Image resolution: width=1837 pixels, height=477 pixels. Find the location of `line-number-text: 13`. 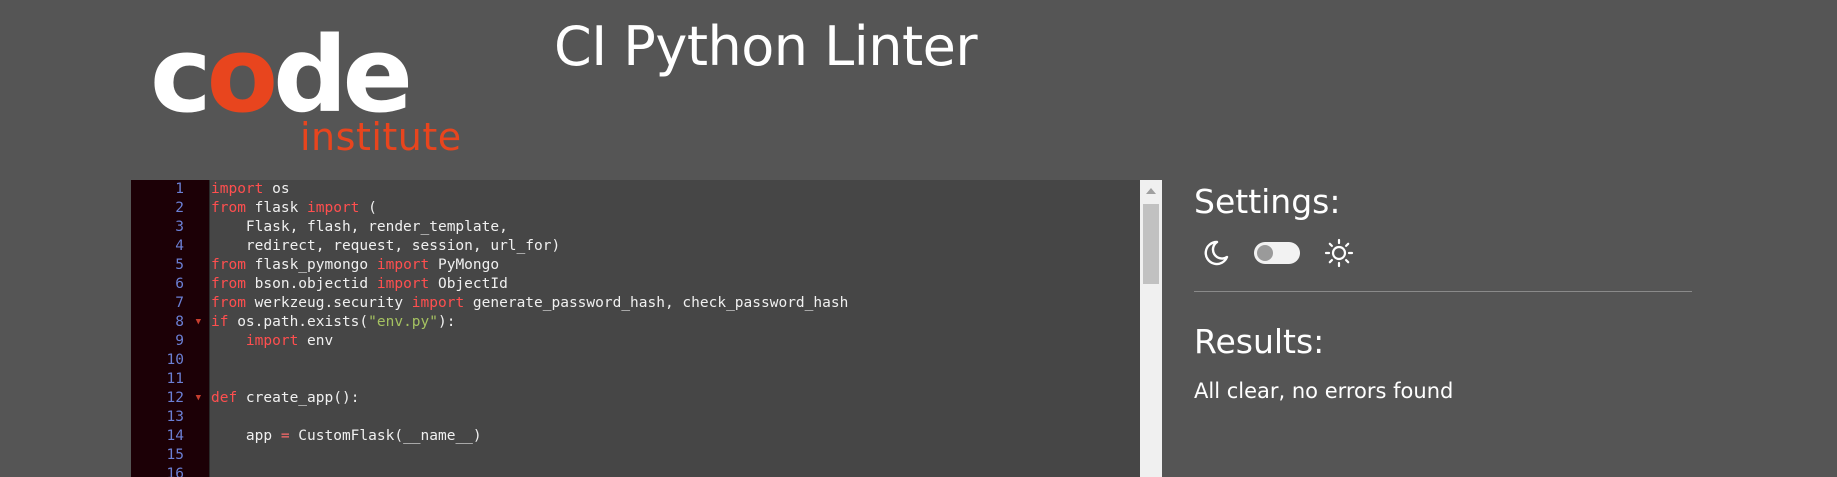

line-number-text: 13 is located at coordinates (175, 417).